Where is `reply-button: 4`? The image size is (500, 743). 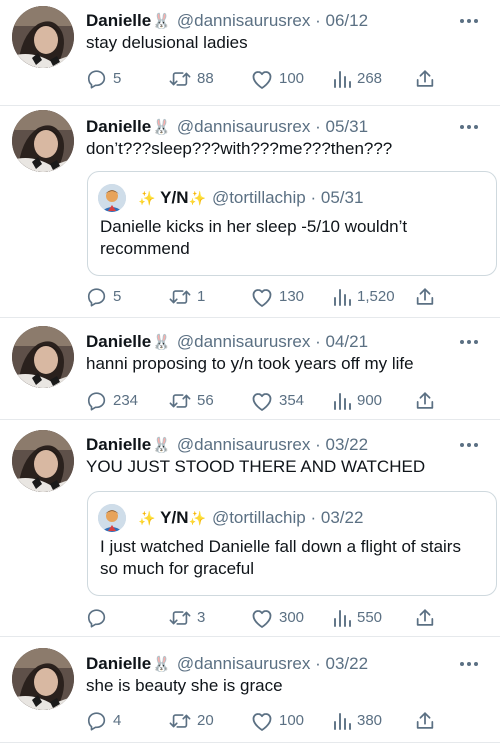 reply-button: 4 is located at coordinates (103, 721).